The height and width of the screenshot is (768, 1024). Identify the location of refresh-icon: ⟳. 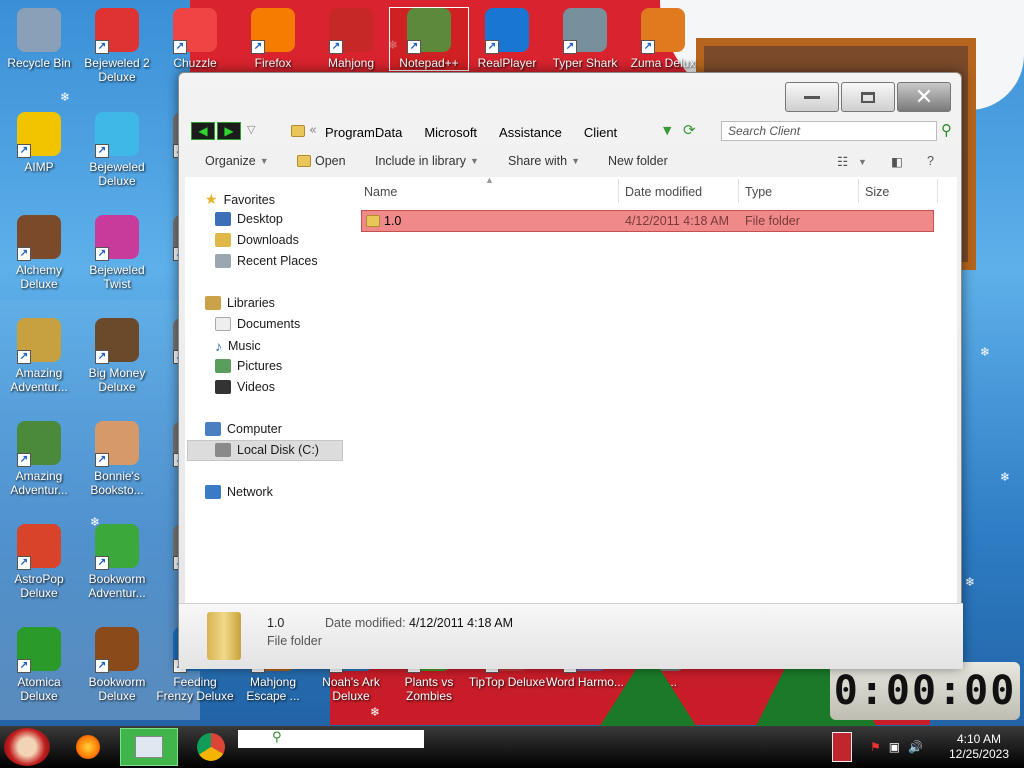
(689, 130).